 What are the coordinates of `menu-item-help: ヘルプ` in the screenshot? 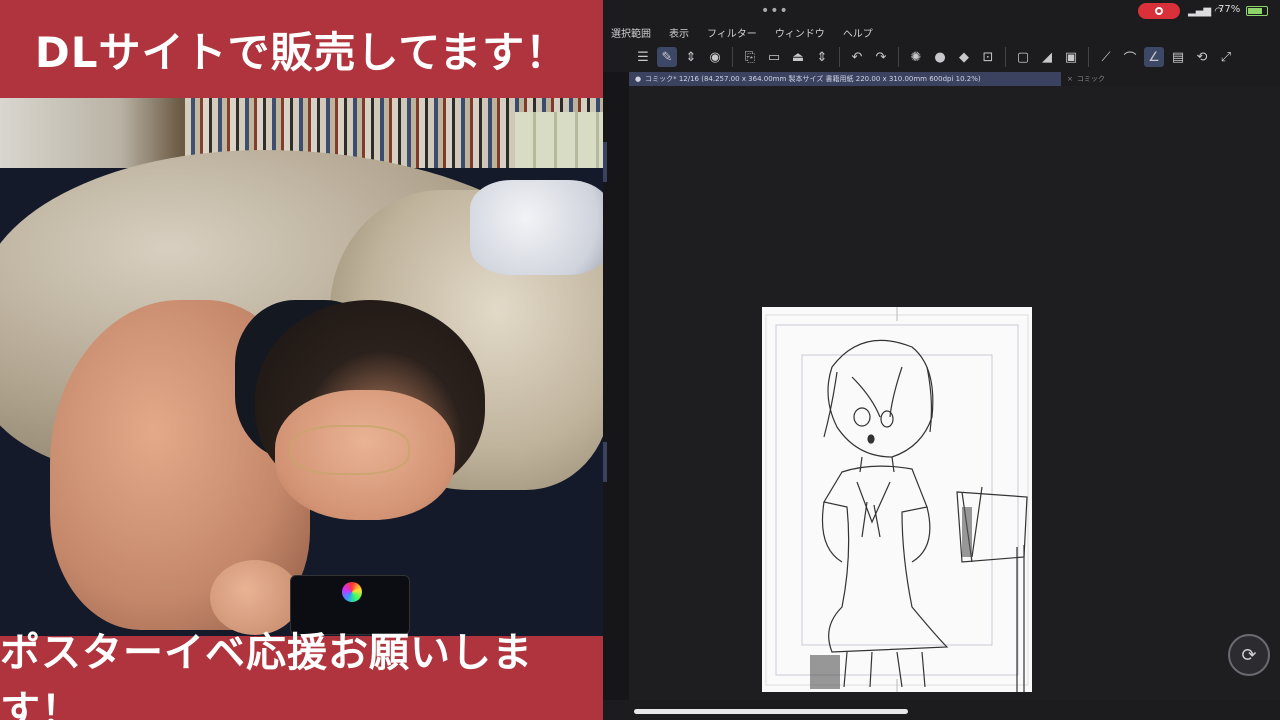 It's located at (858, 32).